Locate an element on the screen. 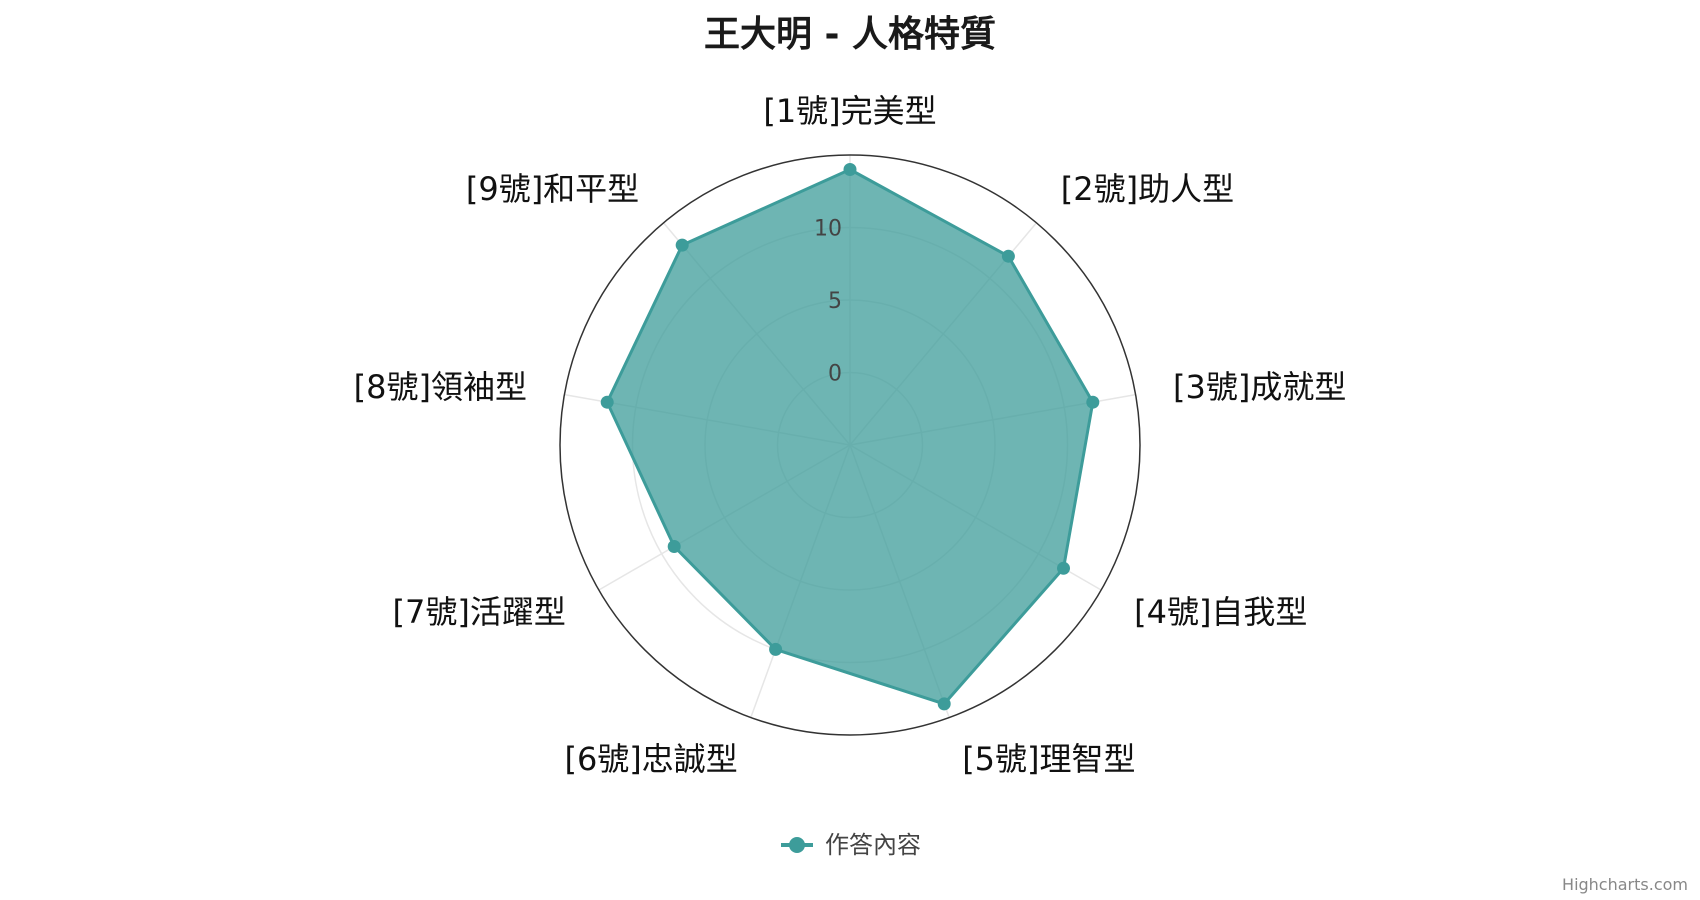 The width and height of the screenshot is (1700, 900). category-label: [9號]和平型 is located at coordinates (552, 189).